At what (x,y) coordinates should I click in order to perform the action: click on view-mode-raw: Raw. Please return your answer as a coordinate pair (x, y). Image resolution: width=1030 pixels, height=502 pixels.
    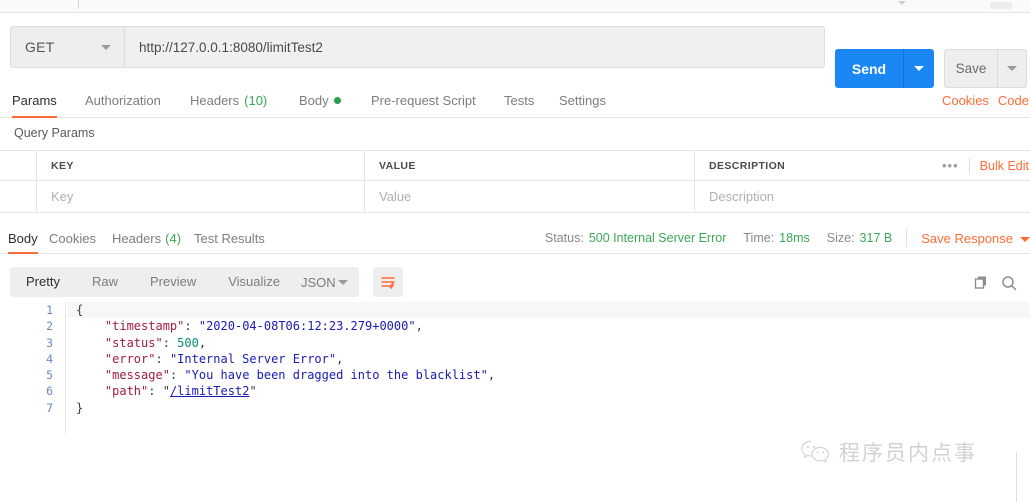
    Looking at the image, I should click on (105, 282).